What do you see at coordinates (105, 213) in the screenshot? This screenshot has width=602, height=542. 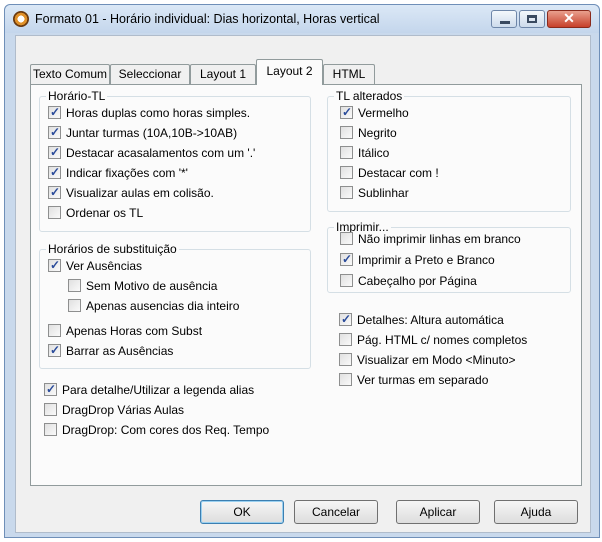 I see `checkbox-label: Ordenar os TL` at bounding box center [105, 213].